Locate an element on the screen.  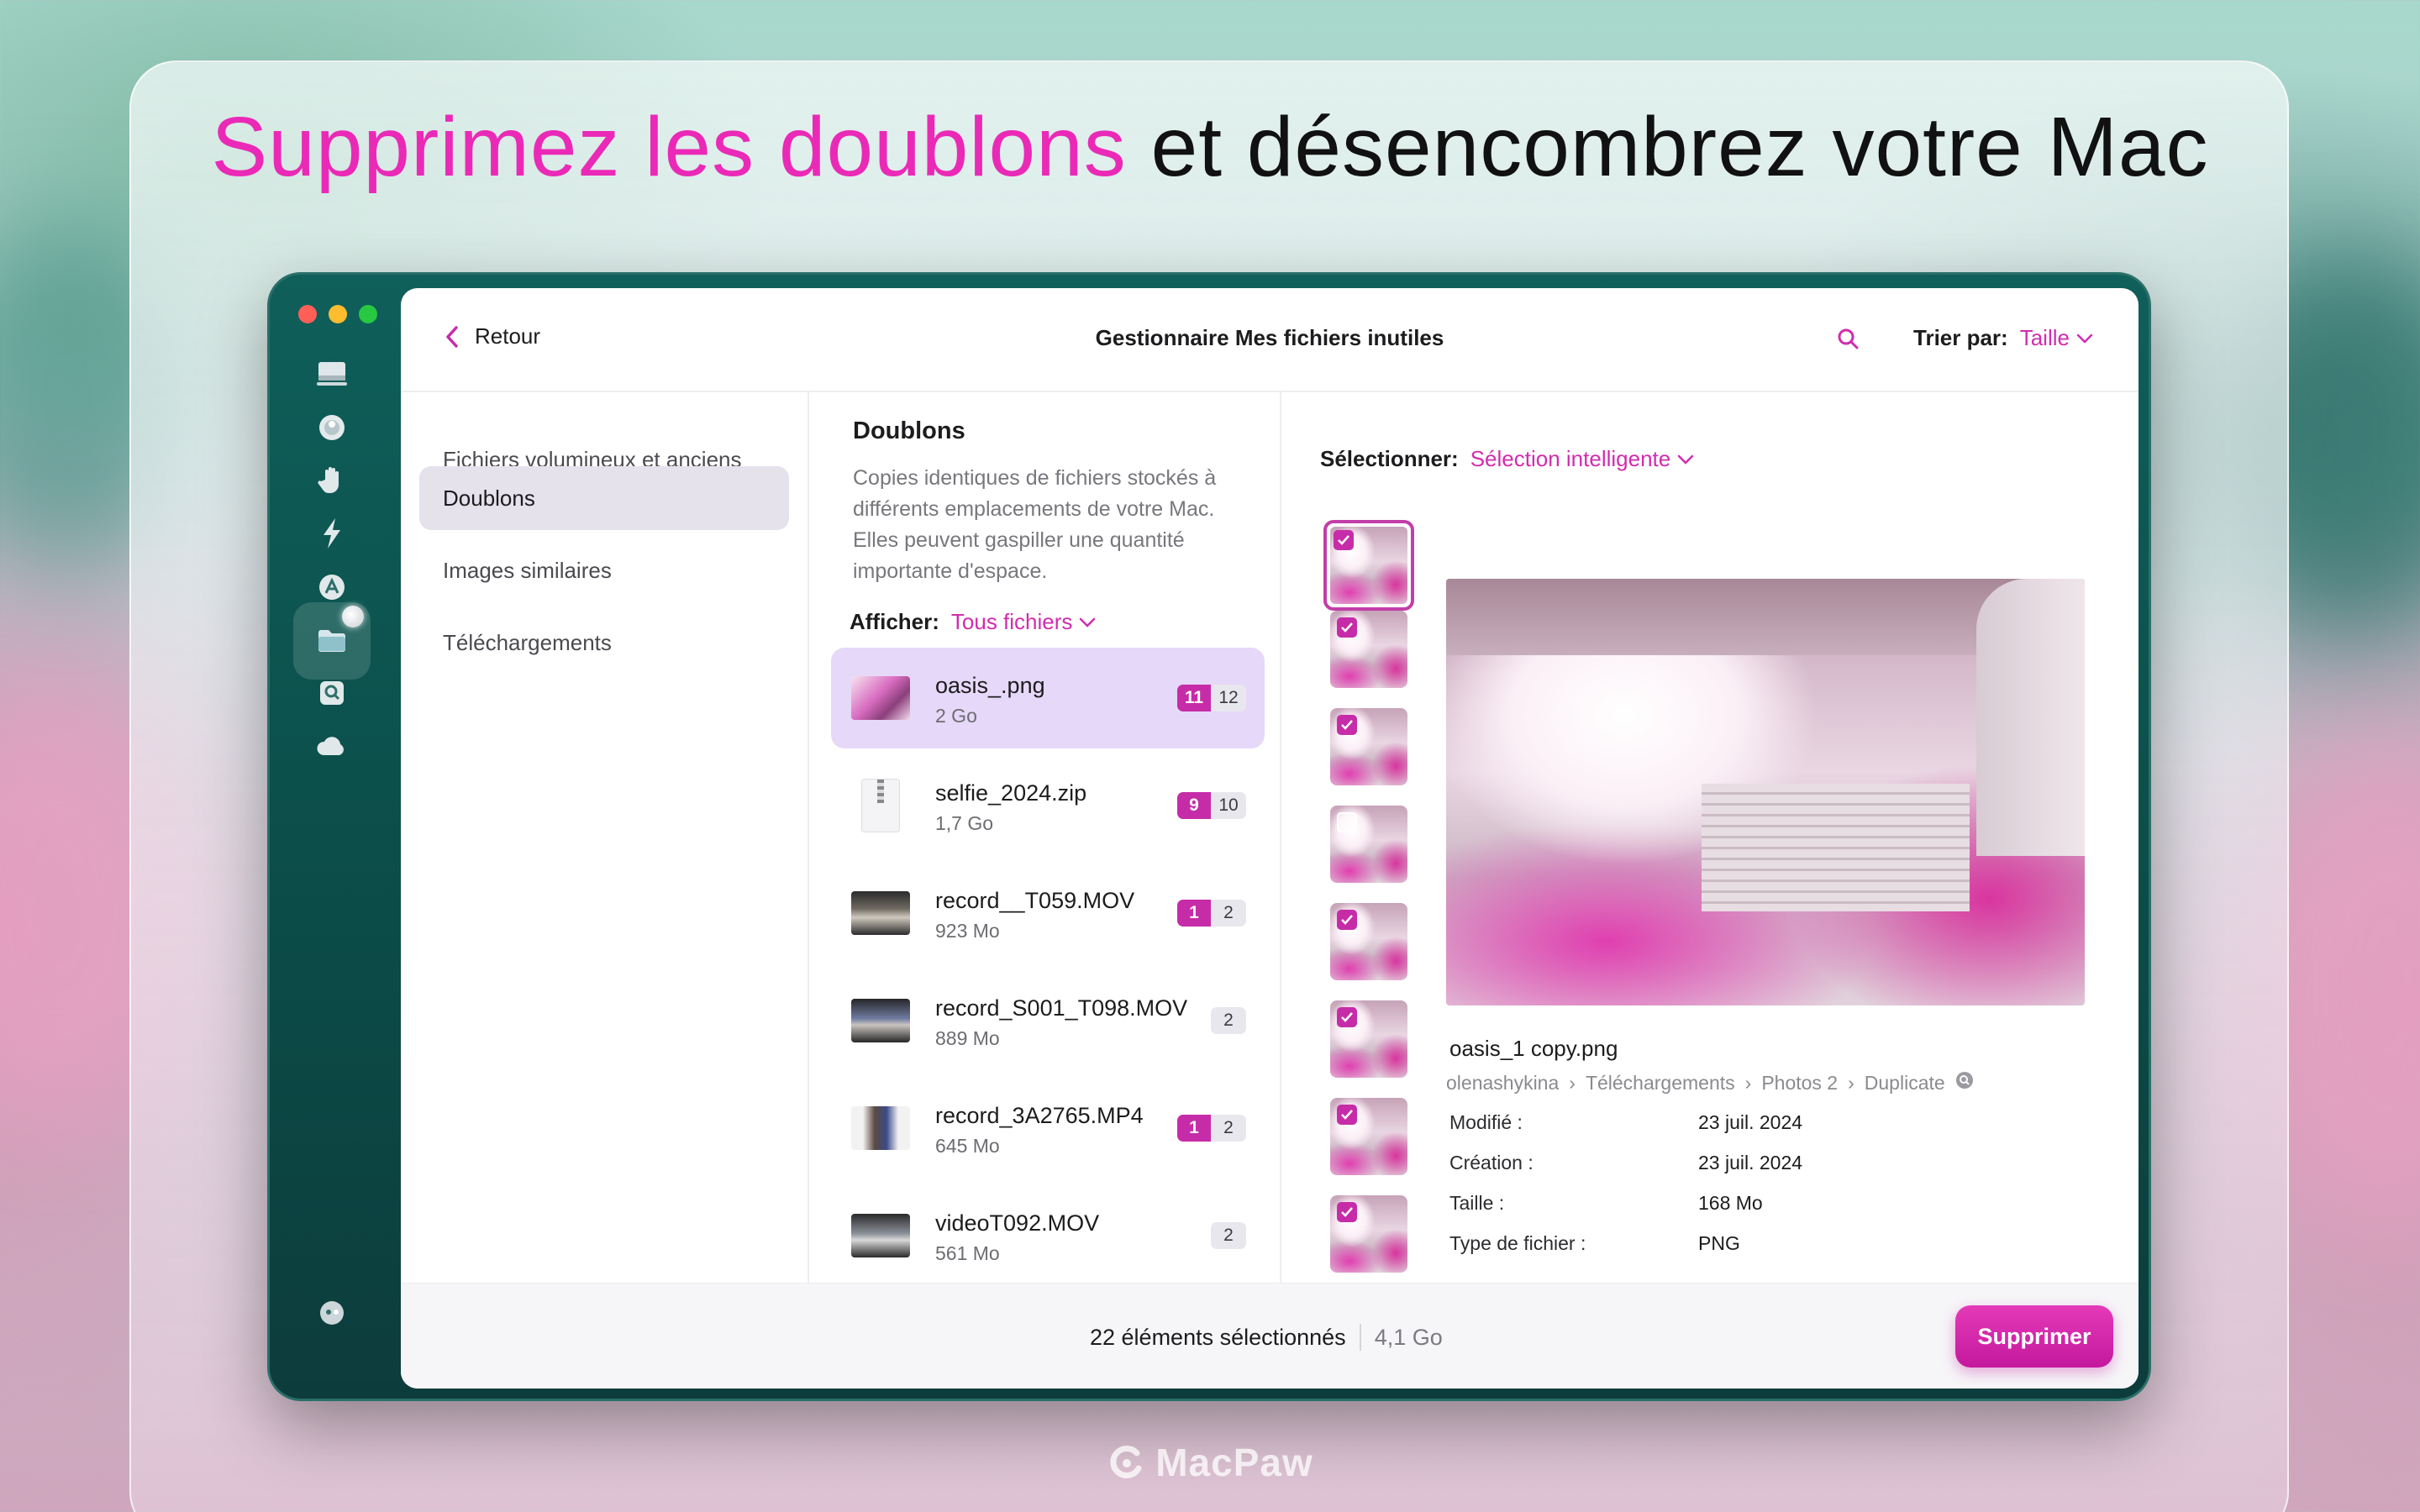
file-row-selfie: selfie_2024.zip 1,7 Go 9 10 is located at coordinates (1048, 805).